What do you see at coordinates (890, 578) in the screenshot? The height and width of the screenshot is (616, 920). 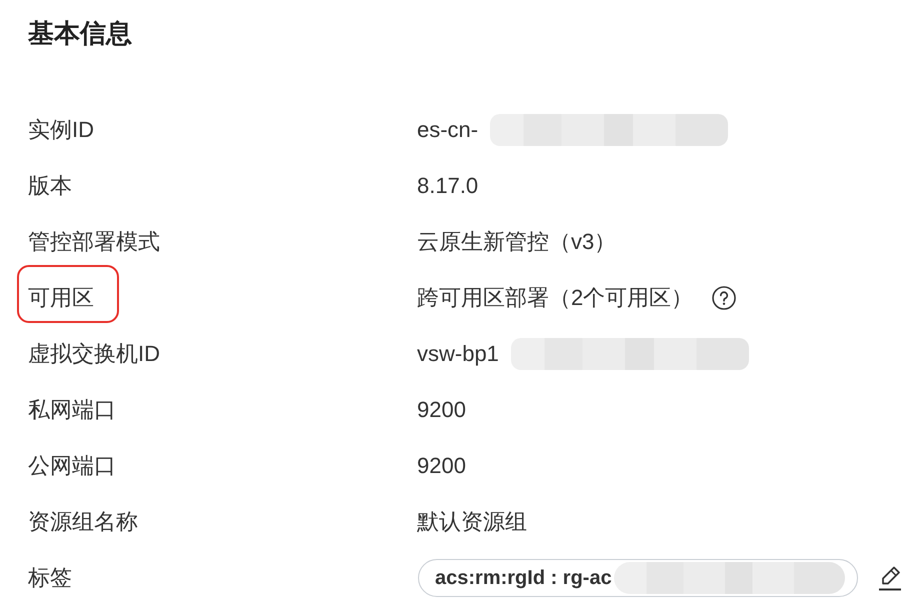 I see `pencil-icon` at bounding box center [890, 578].